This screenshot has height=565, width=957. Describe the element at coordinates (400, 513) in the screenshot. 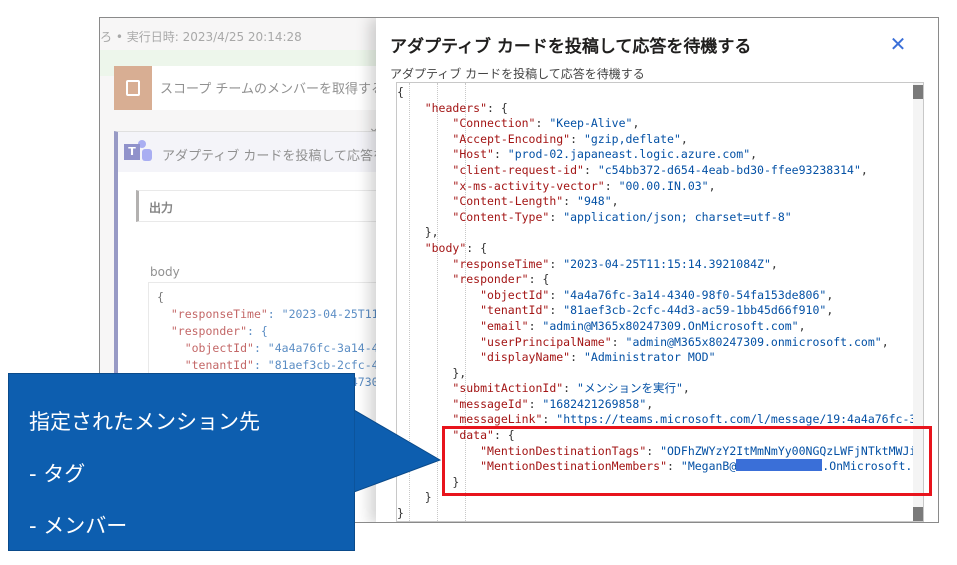

I see `json-line: }` at that location.